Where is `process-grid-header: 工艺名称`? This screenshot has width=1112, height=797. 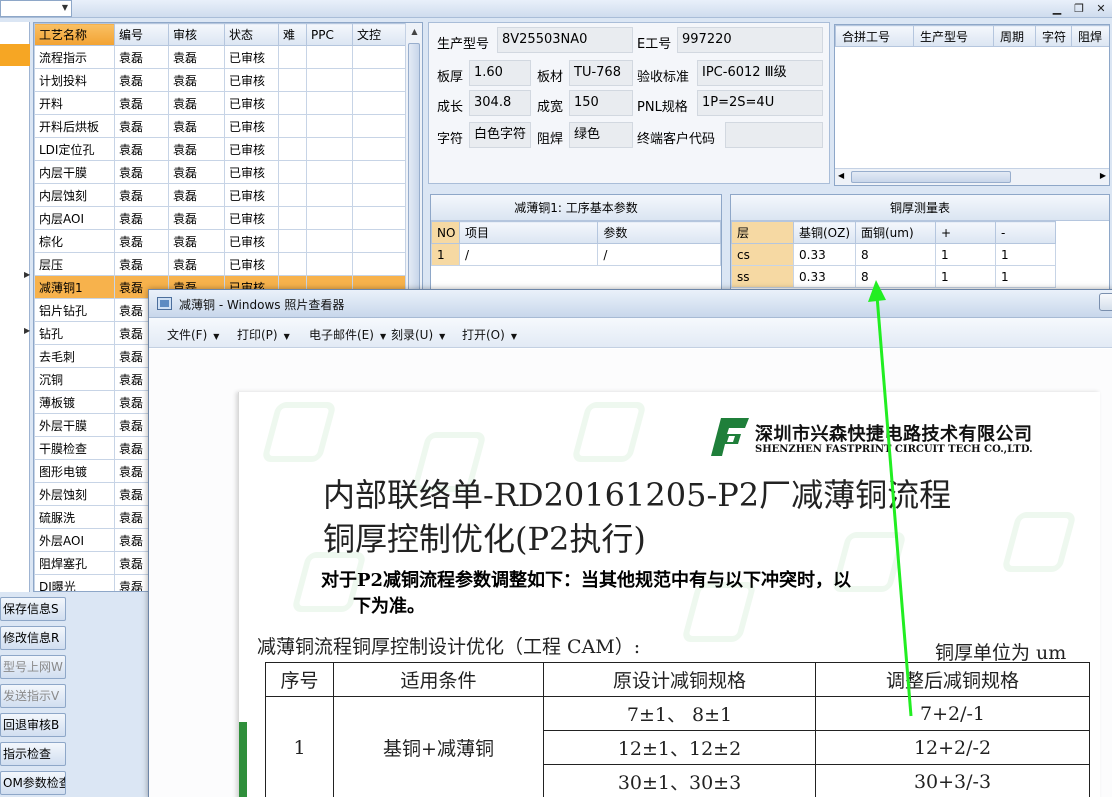
process-grid-header: 工艺名称 is located at coordinates (74, 34).